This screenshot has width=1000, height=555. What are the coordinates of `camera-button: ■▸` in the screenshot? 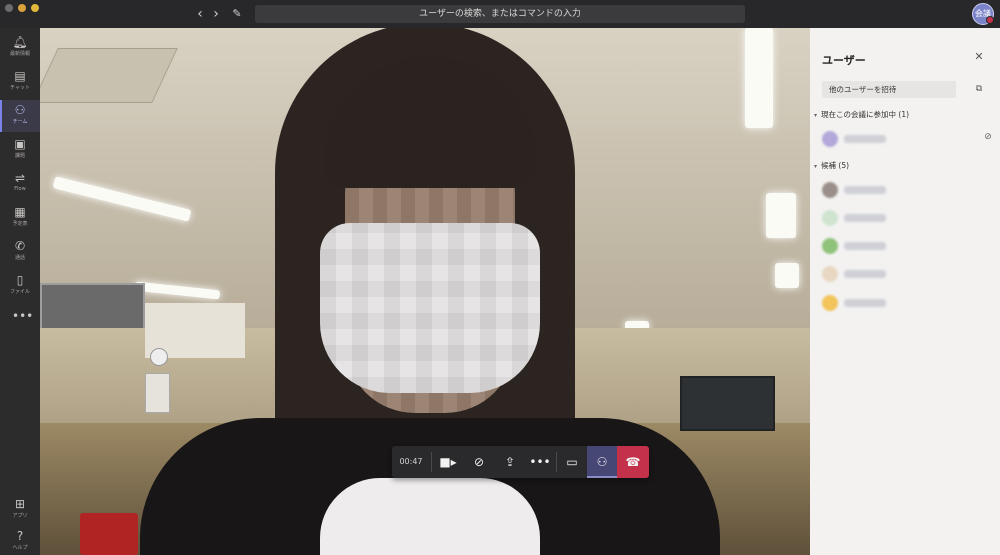 It's located at (448, 462).